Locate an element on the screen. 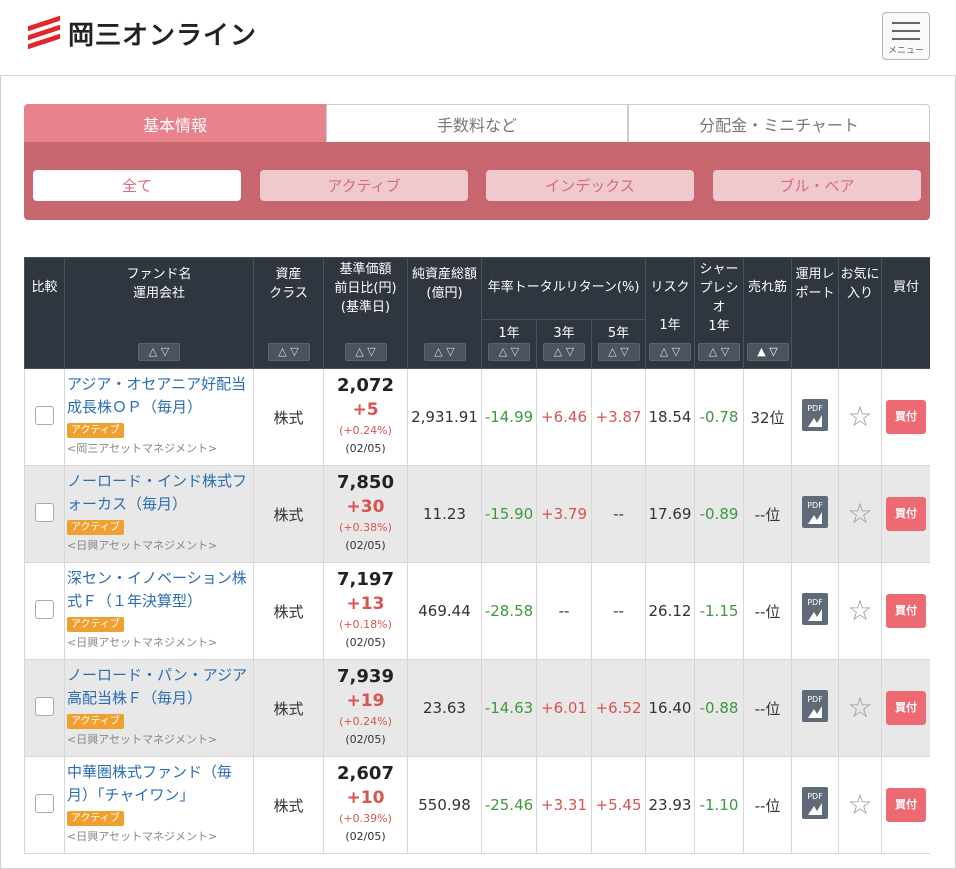 The image size is (956, 869). sort-return-5y: △ ▽ is located at coordinates (618, 352).